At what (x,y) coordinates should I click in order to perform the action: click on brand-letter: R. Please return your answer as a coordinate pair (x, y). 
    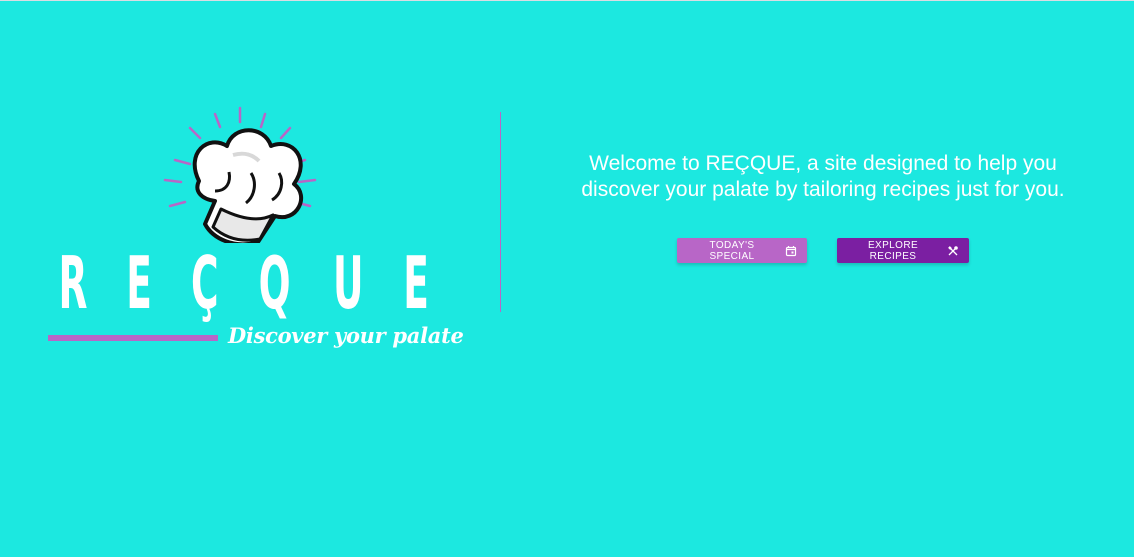
    Looking at the image, I should click on (73, 283).